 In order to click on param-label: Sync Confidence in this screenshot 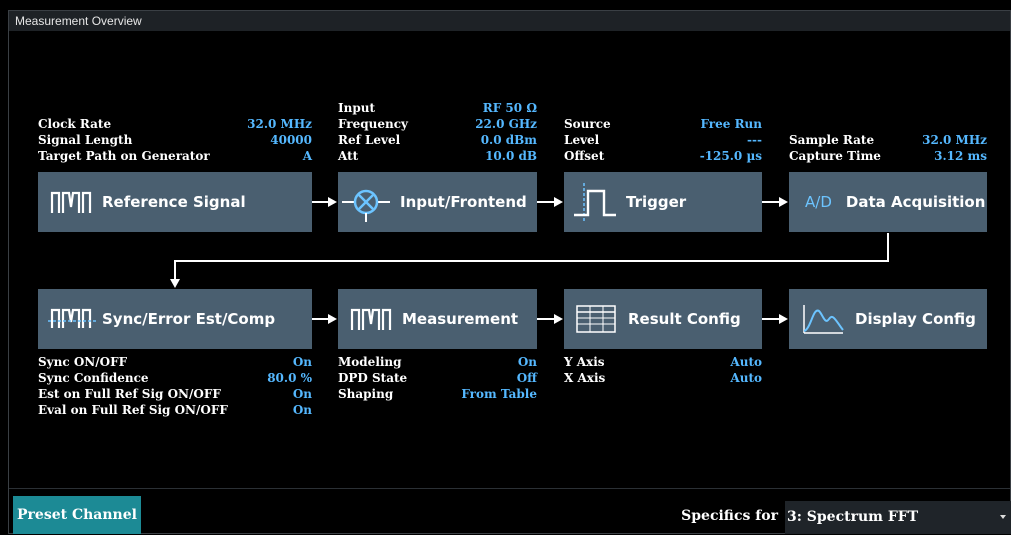, I will do `click(93, 378)`.